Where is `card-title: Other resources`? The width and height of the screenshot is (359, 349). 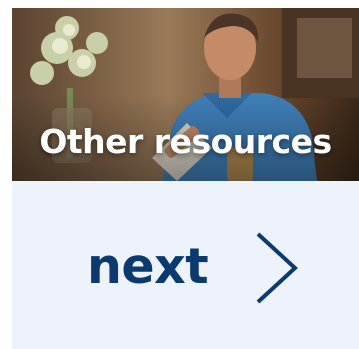
card-title: Other resources is located at coordinates (185, 141).